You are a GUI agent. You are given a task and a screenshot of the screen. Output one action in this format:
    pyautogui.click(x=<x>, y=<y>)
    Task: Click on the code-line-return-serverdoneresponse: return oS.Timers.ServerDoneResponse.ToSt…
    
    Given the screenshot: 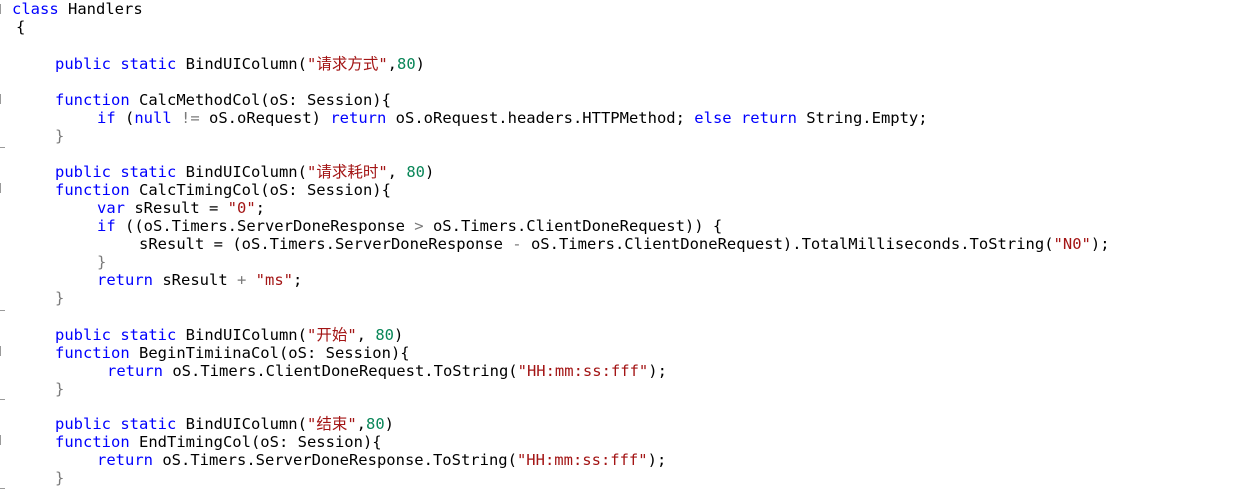 What is the action you would take?
    pyautogui.click(x=381, y=460)
    